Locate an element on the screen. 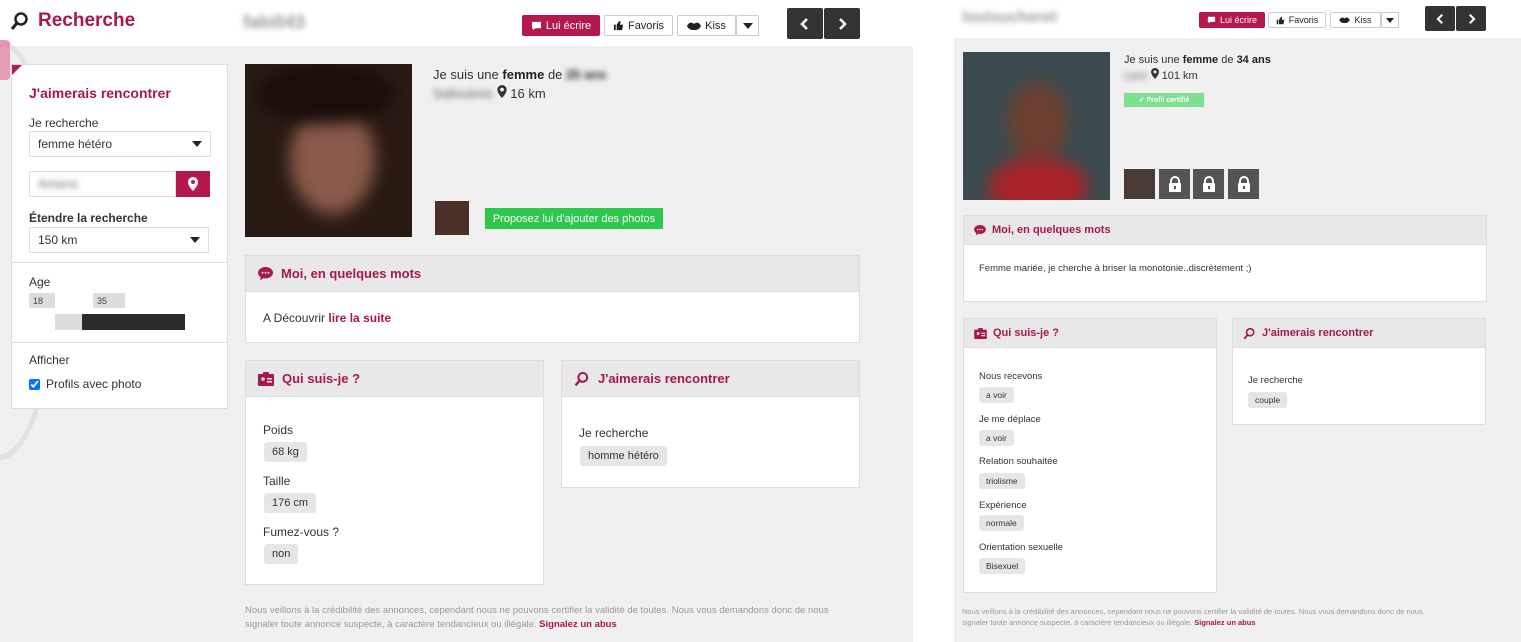  photo-only-checkbox: Profils avec photo is located at coordinates (85, 384).